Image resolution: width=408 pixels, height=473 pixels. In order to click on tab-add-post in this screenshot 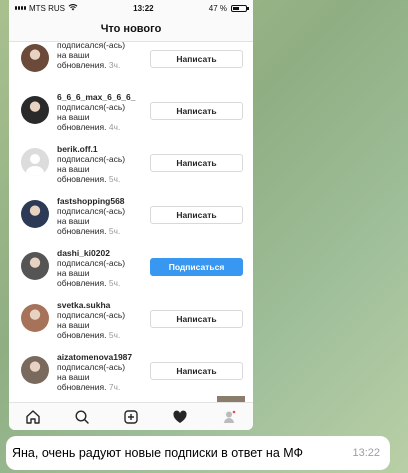, I will do `click(131, 417)`.